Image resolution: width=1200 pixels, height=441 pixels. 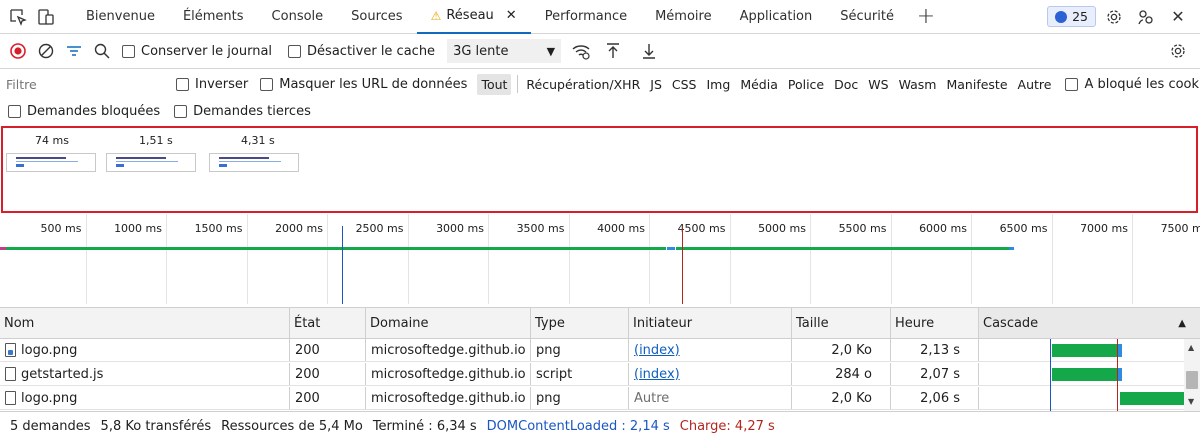 What do you see at coordinates (102, 51) in the screenshot?
I see `search-icon` at bounding box center [102, 51].